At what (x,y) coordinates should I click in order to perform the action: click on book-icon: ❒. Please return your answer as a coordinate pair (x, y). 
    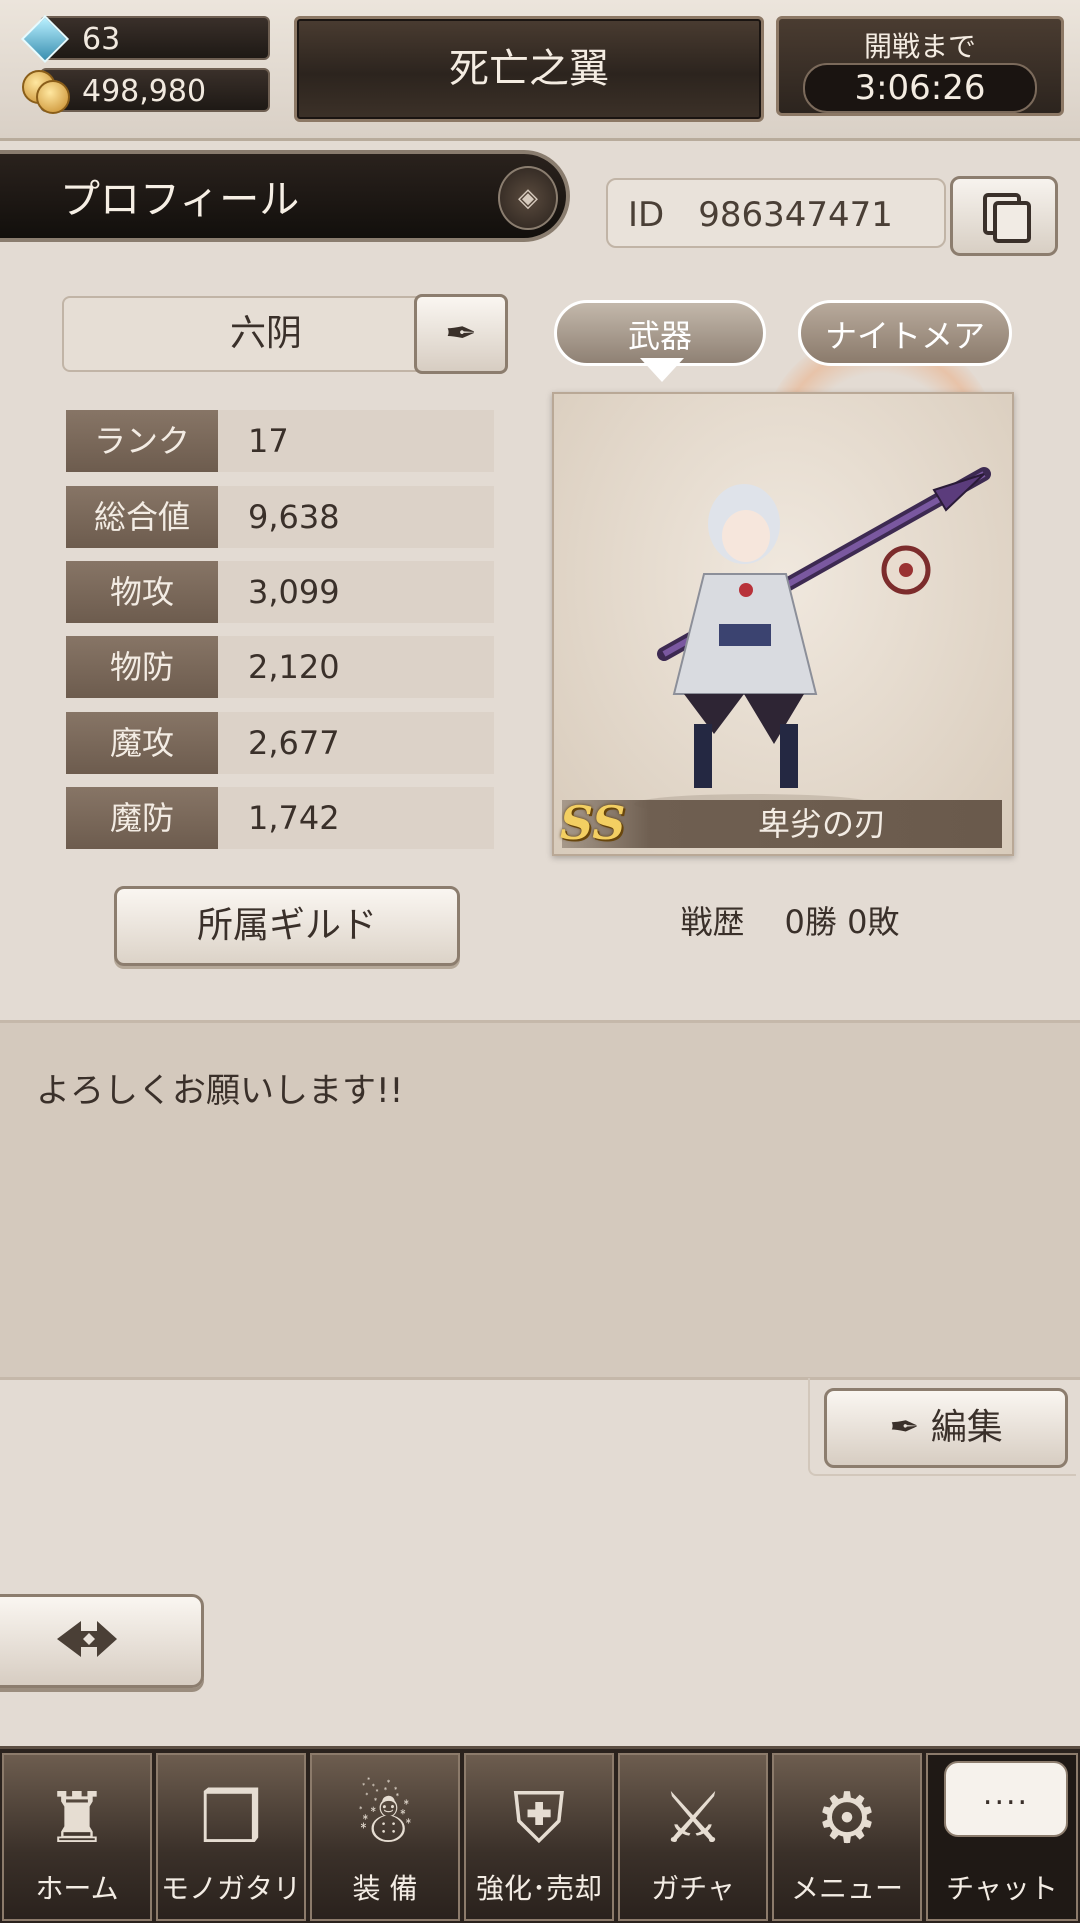
    Looking at the image, I should click on (231, 1818).